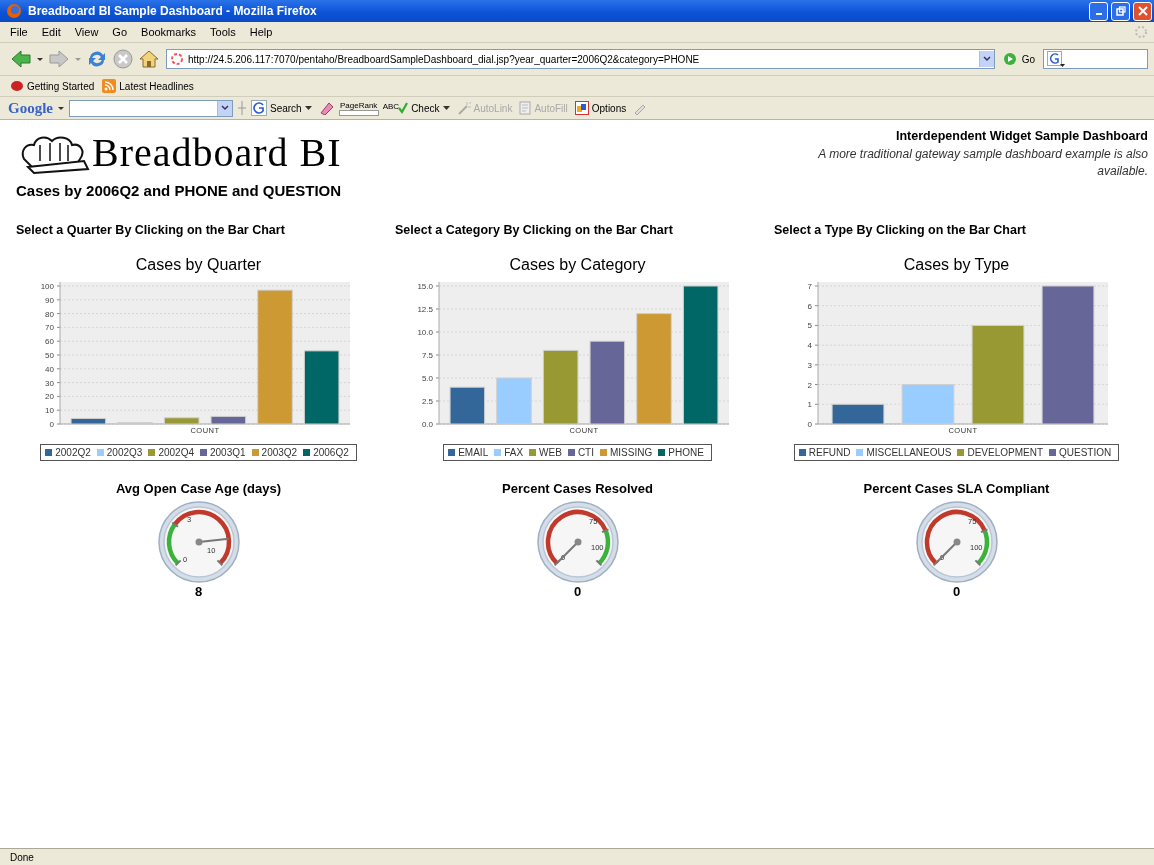 The width and height of the screenshot is (1154, 865). I want to click on play-icon, so click(1009, 59).